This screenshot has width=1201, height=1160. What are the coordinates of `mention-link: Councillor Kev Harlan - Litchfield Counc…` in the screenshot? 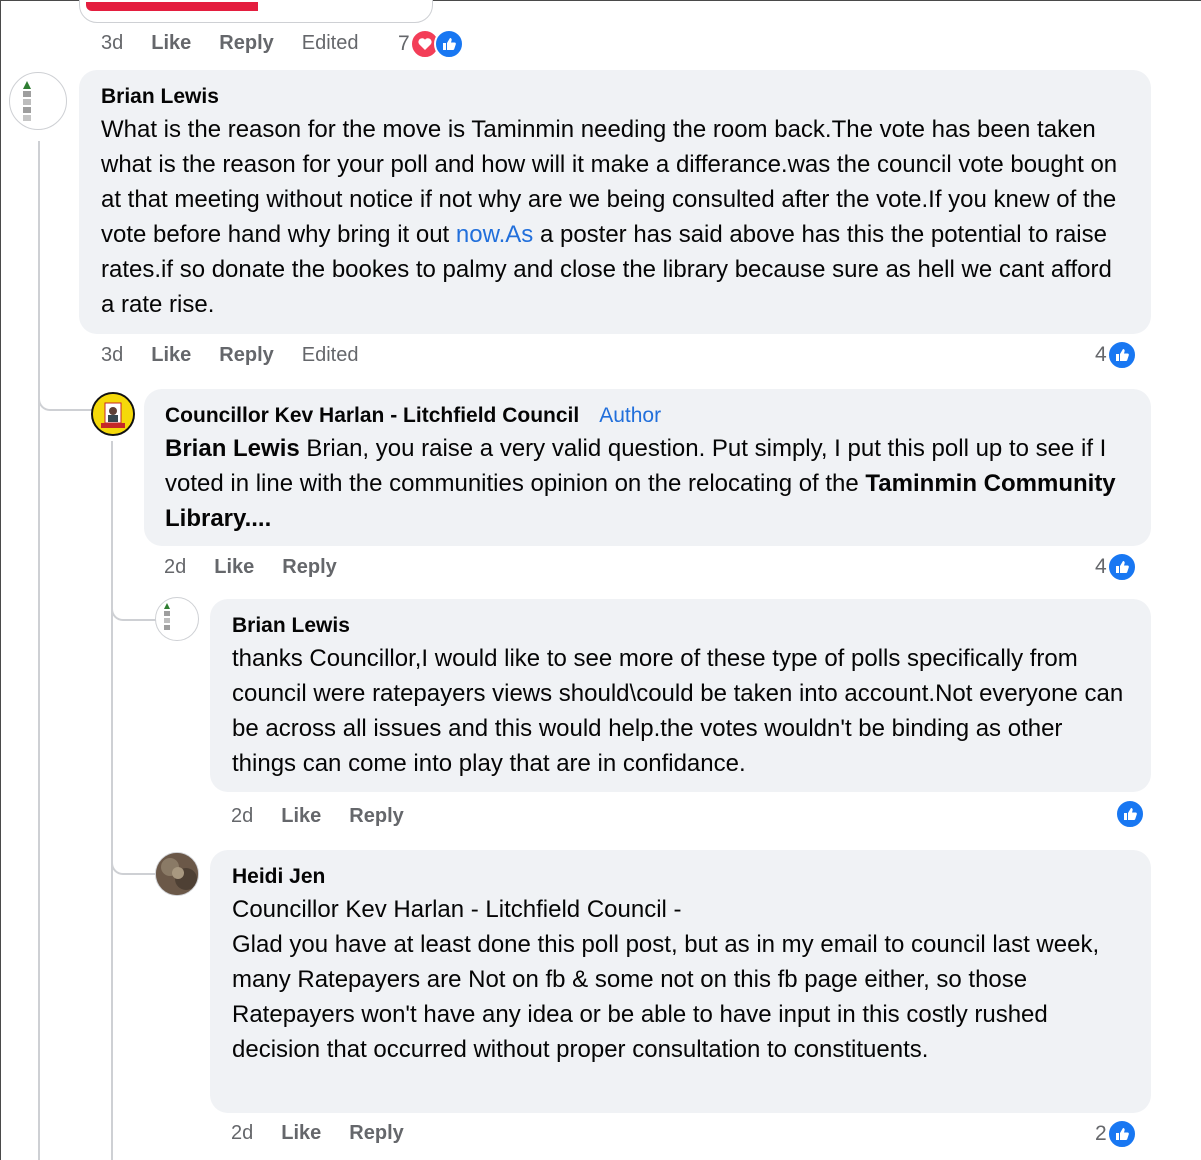 It's located at (449, 909).